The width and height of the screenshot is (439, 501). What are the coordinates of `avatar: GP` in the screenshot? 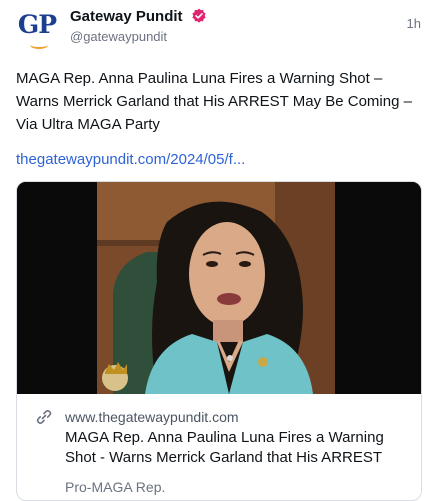 It's located at (37, 29).